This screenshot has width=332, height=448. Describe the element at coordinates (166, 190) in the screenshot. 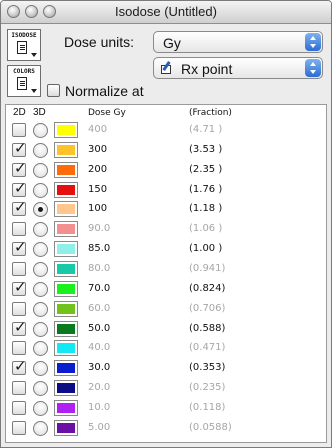

I see `isodose-row: ✓ 150 (1.76 )` at that location.